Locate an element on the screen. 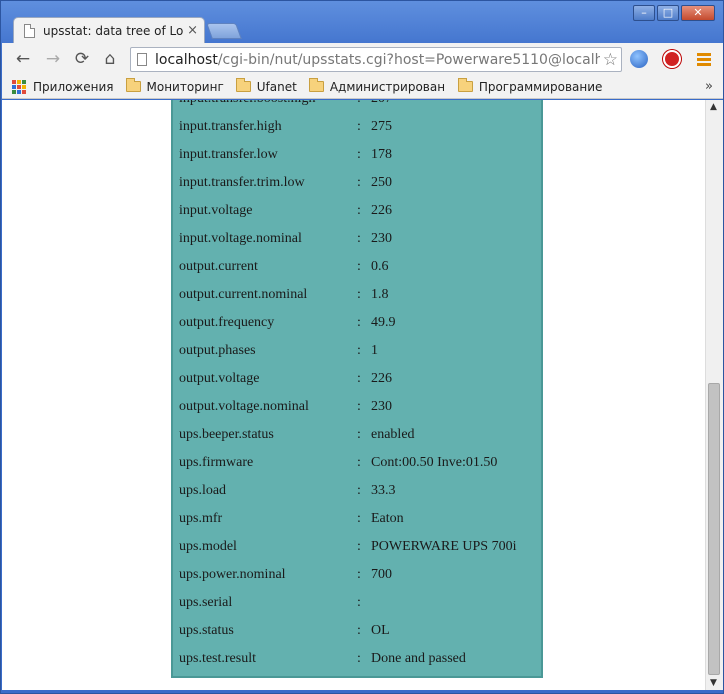  table-row: ups.load:33.3 is located at coordinates (357, 492).